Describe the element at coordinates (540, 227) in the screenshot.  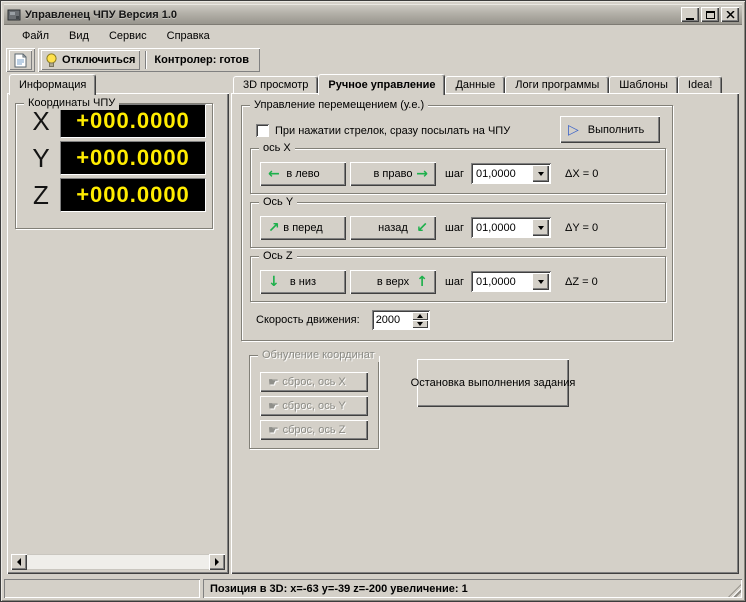
I see `step-y-dropdown-button` at that location.